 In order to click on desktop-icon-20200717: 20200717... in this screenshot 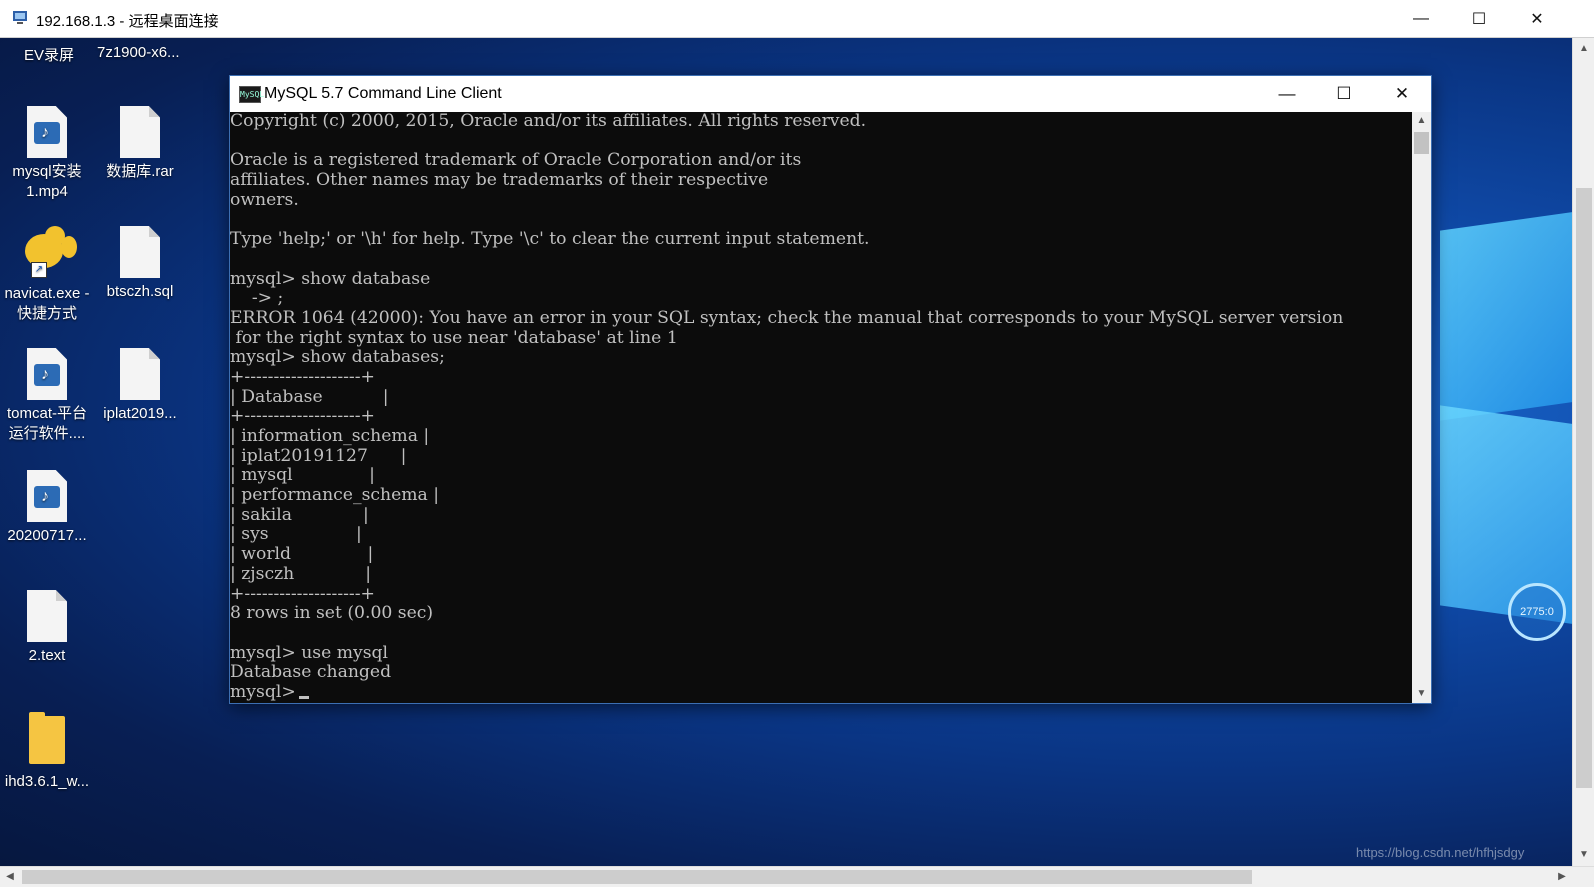, I will do `click(47, 508)`.